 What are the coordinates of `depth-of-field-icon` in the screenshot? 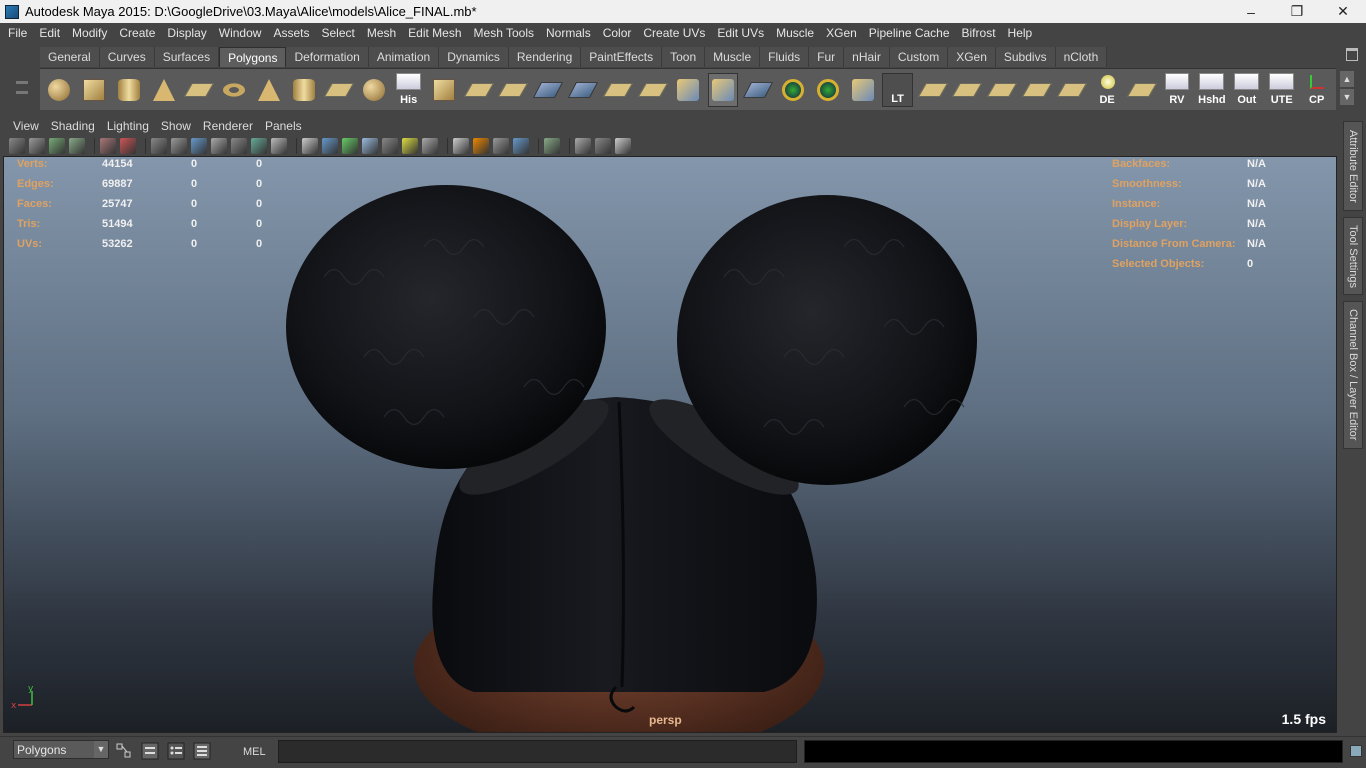 It's located at (521, 145).